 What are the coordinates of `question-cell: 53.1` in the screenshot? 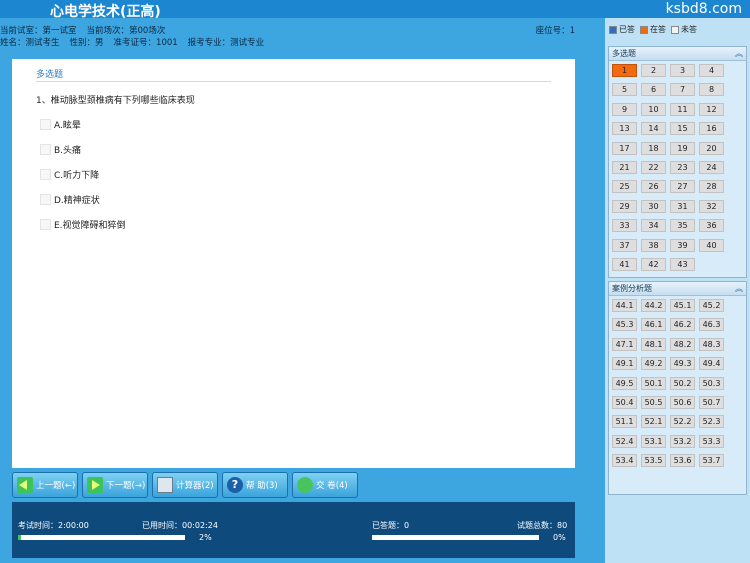 It's located at (653, 441).